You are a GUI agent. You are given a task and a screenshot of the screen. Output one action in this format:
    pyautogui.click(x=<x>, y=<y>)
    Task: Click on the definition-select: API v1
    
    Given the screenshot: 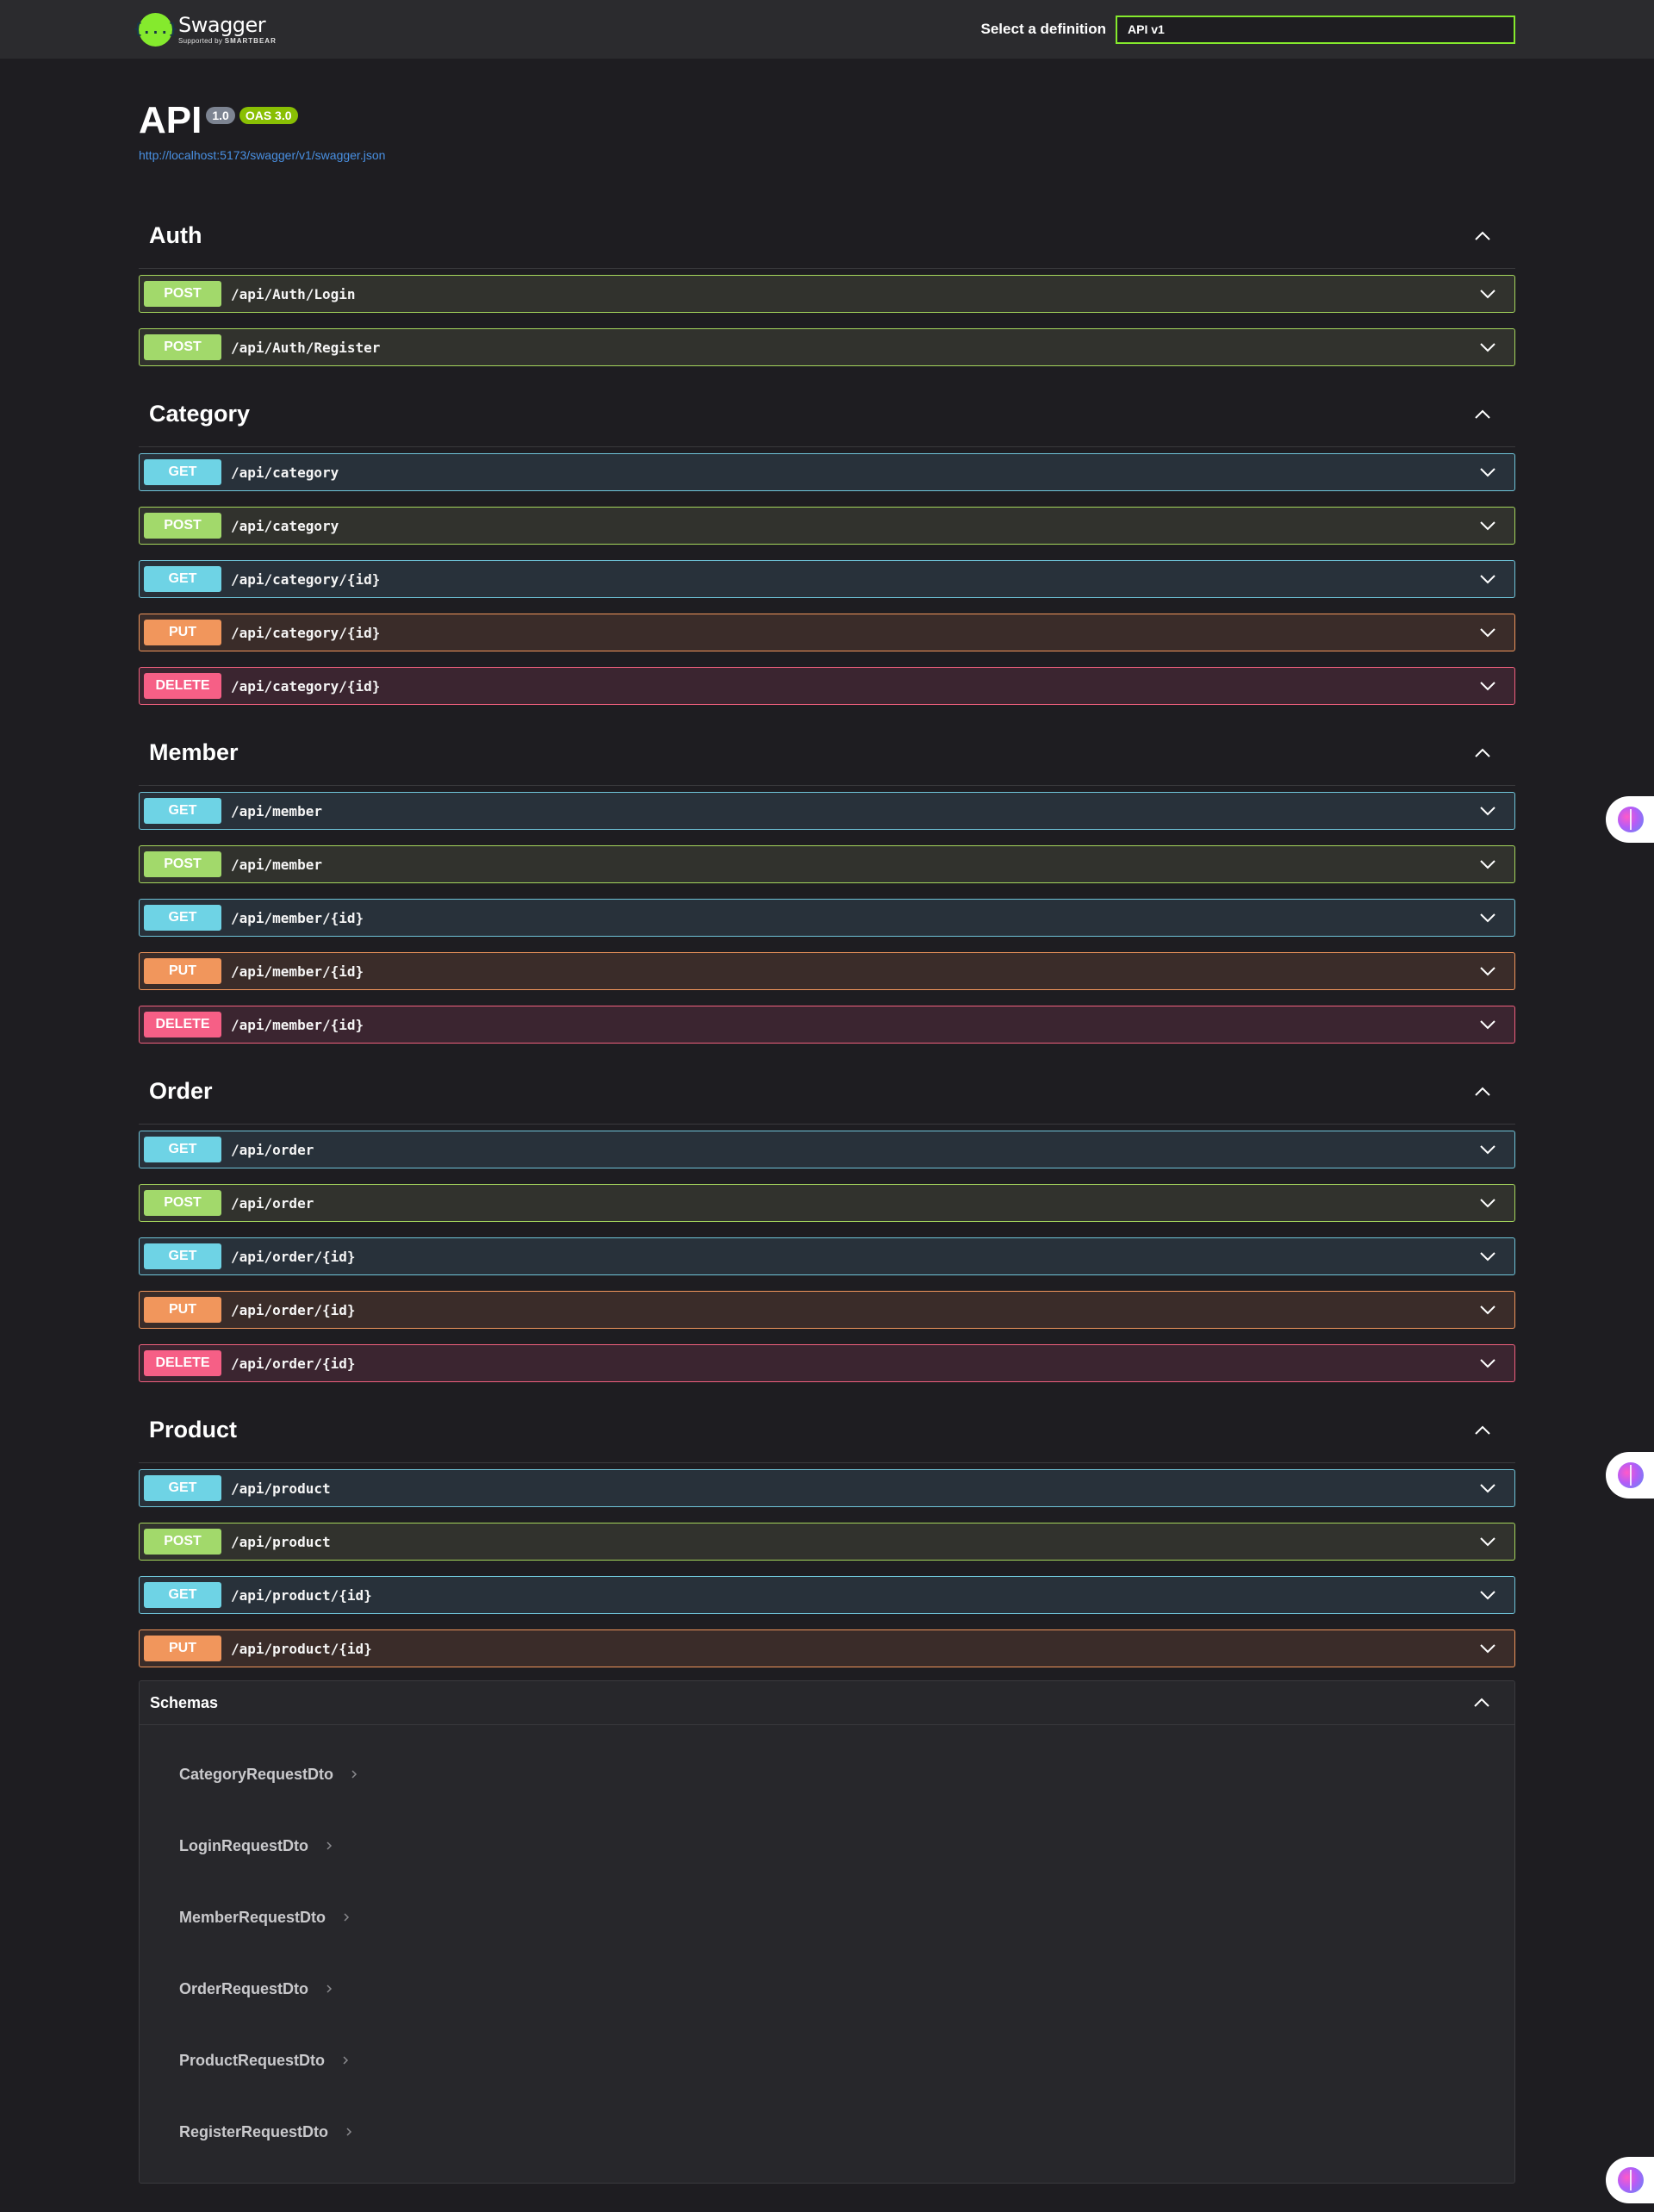 What is the action you would take?
    pyautogui.click(x=1316, y=29)
    